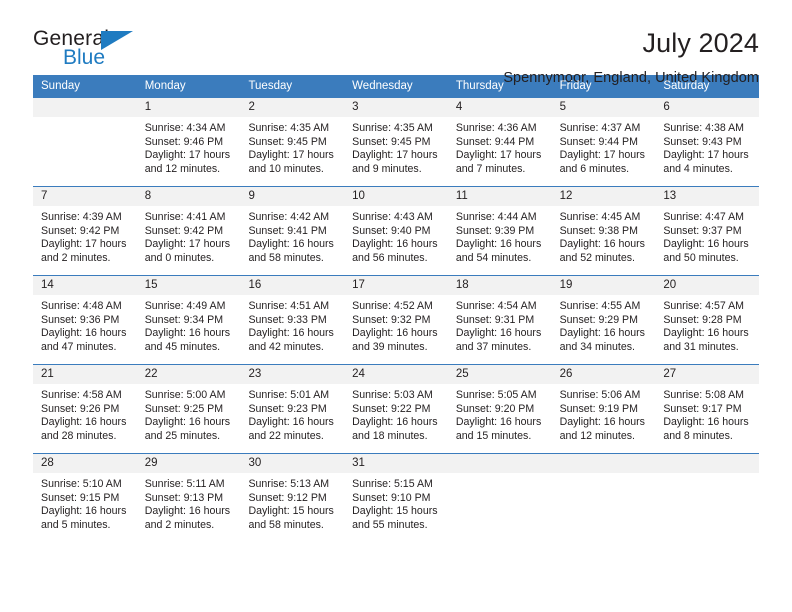  Describe the element at coordinates (390, 346) in the screenshot. I see `daylight-text-line2: and 39 minutes.` at that location.